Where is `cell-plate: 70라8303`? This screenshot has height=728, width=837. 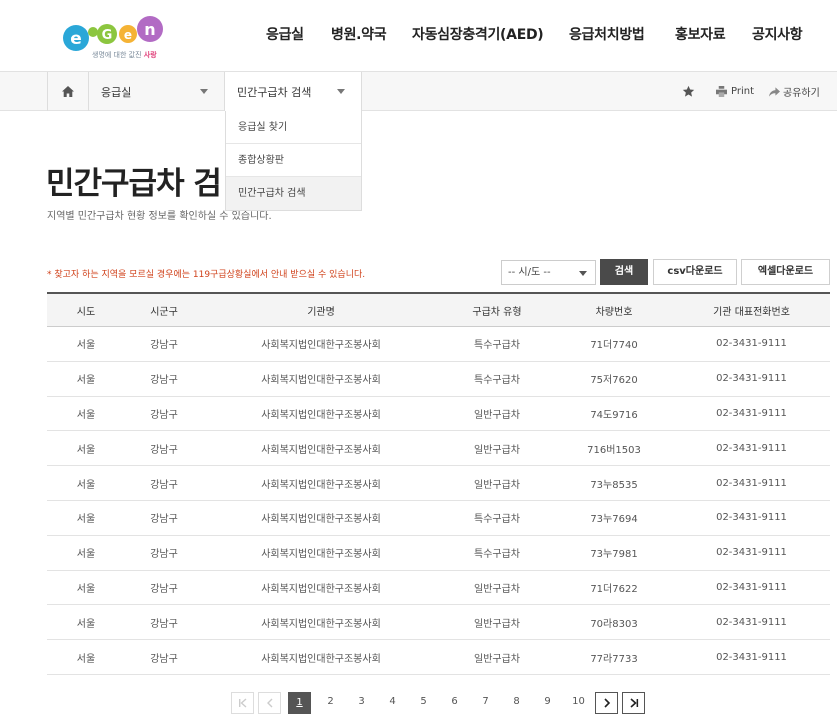
cell-plate: 70라8303 is located at coordinates (614, 624).